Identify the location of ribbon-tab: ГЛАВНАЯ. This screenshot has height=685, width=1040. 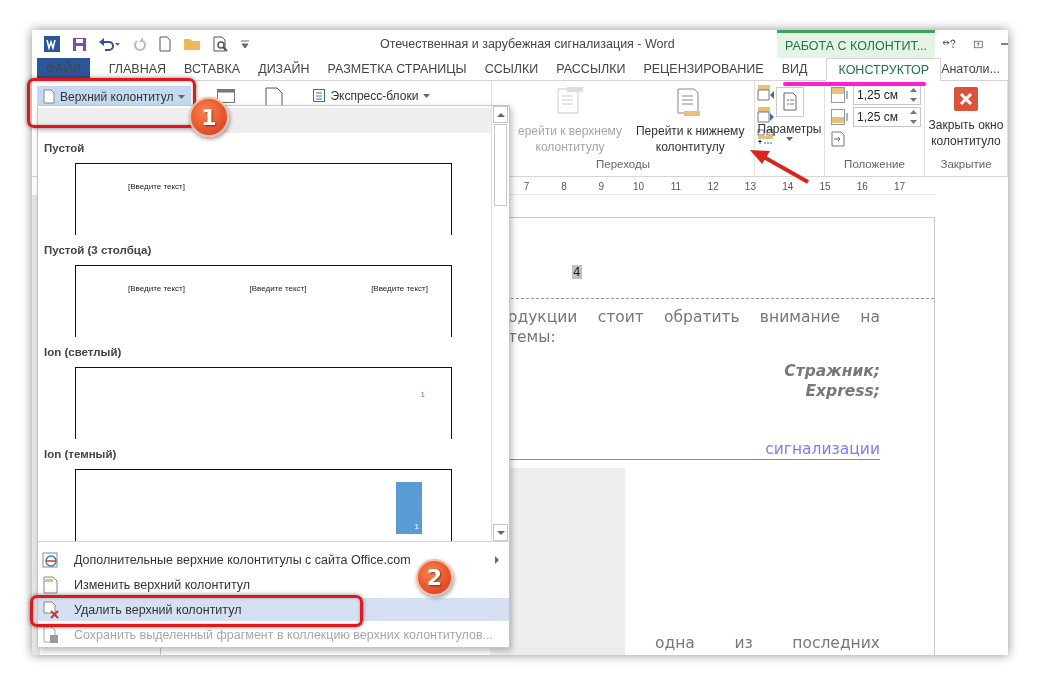
(137, 69).